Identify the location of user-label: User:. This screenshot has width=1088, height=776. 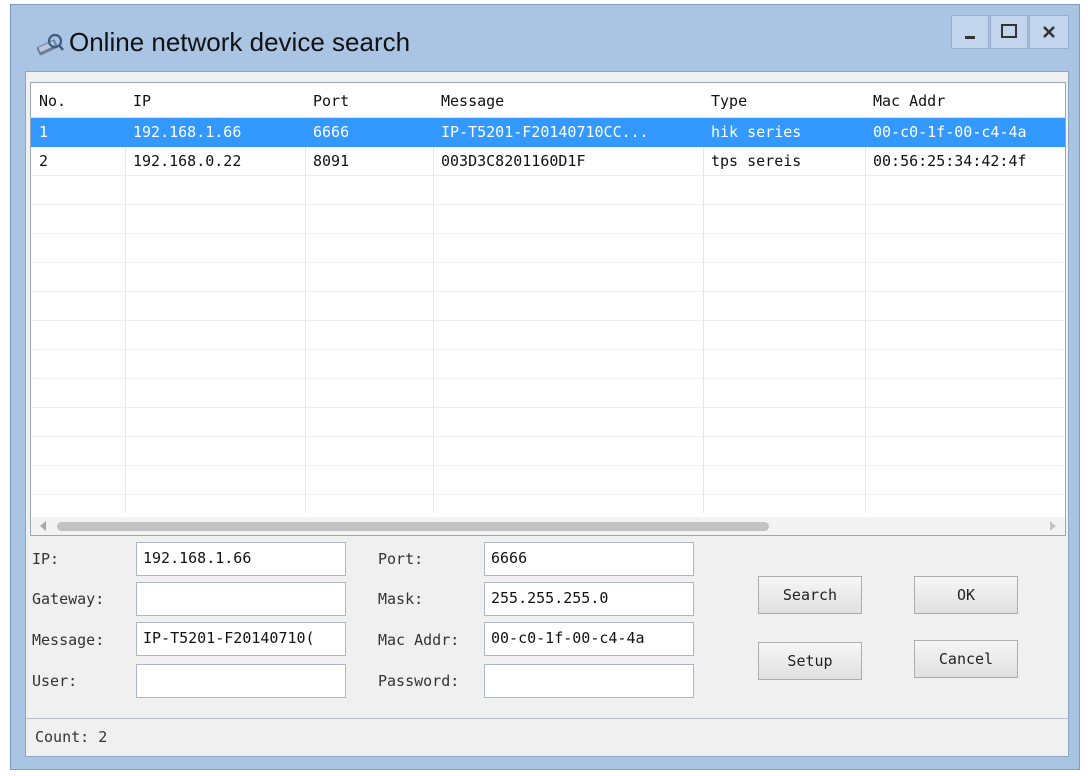
(55, 681).